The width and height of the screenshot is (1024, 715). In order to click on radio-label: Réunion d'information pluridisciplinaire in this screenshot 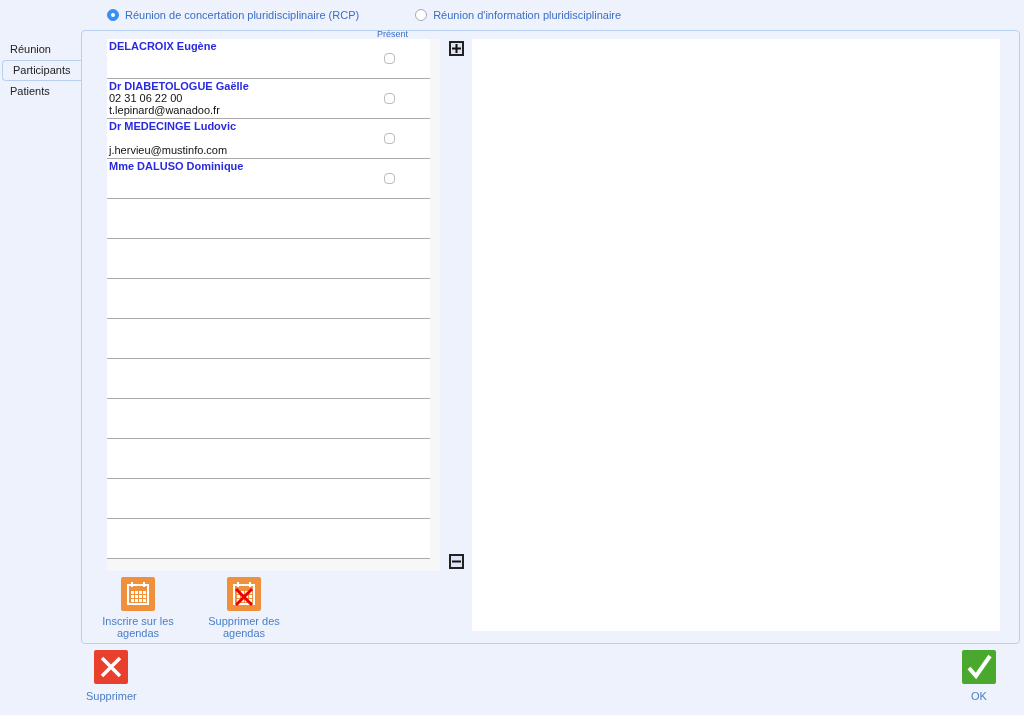, I will do `click(527, 15)`.